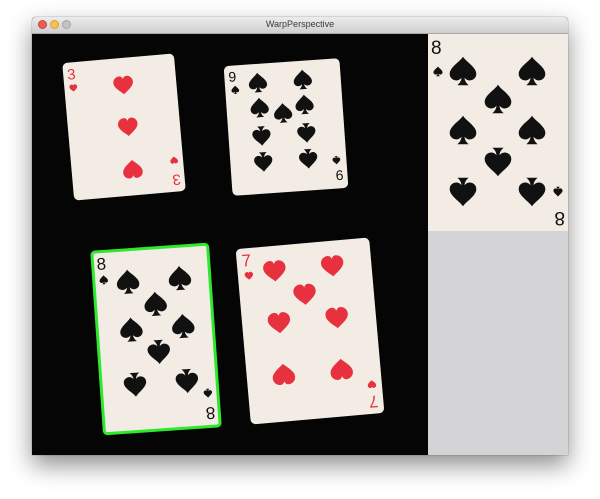  Describe the element at coordinates (124, 127) in the screenshot. I see `card-3-hearts: 3 3` at that location.